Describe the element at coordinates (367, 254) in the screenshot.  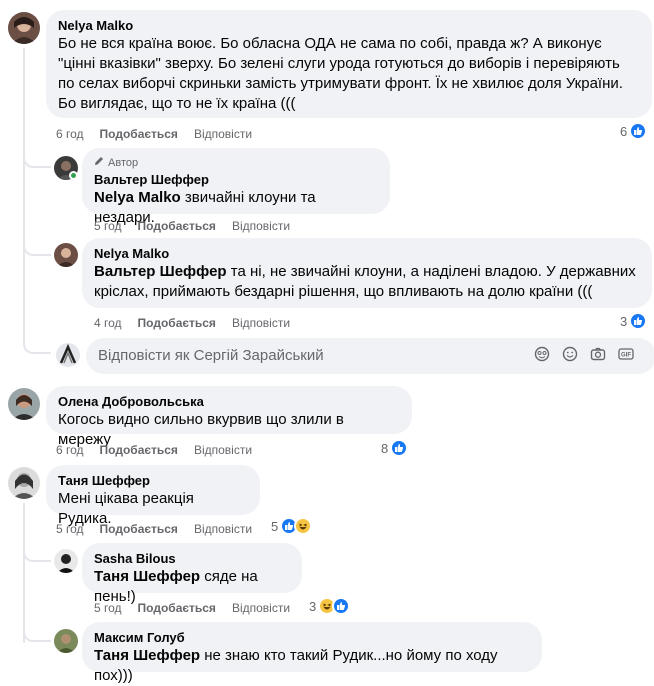
I see `reply-author: Nelya Malko` at that location.